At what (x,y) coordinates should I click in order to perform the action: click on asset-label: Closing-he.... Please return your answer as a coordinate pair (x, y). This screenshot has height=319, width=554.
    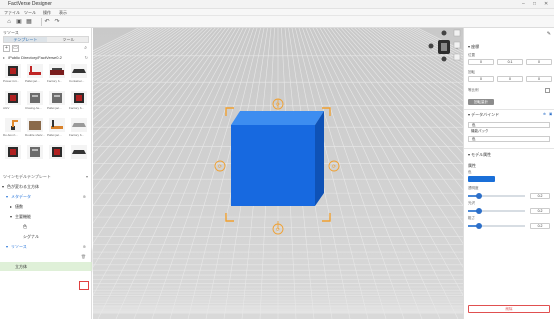
    Looking at the image, I should click on (33, 108).